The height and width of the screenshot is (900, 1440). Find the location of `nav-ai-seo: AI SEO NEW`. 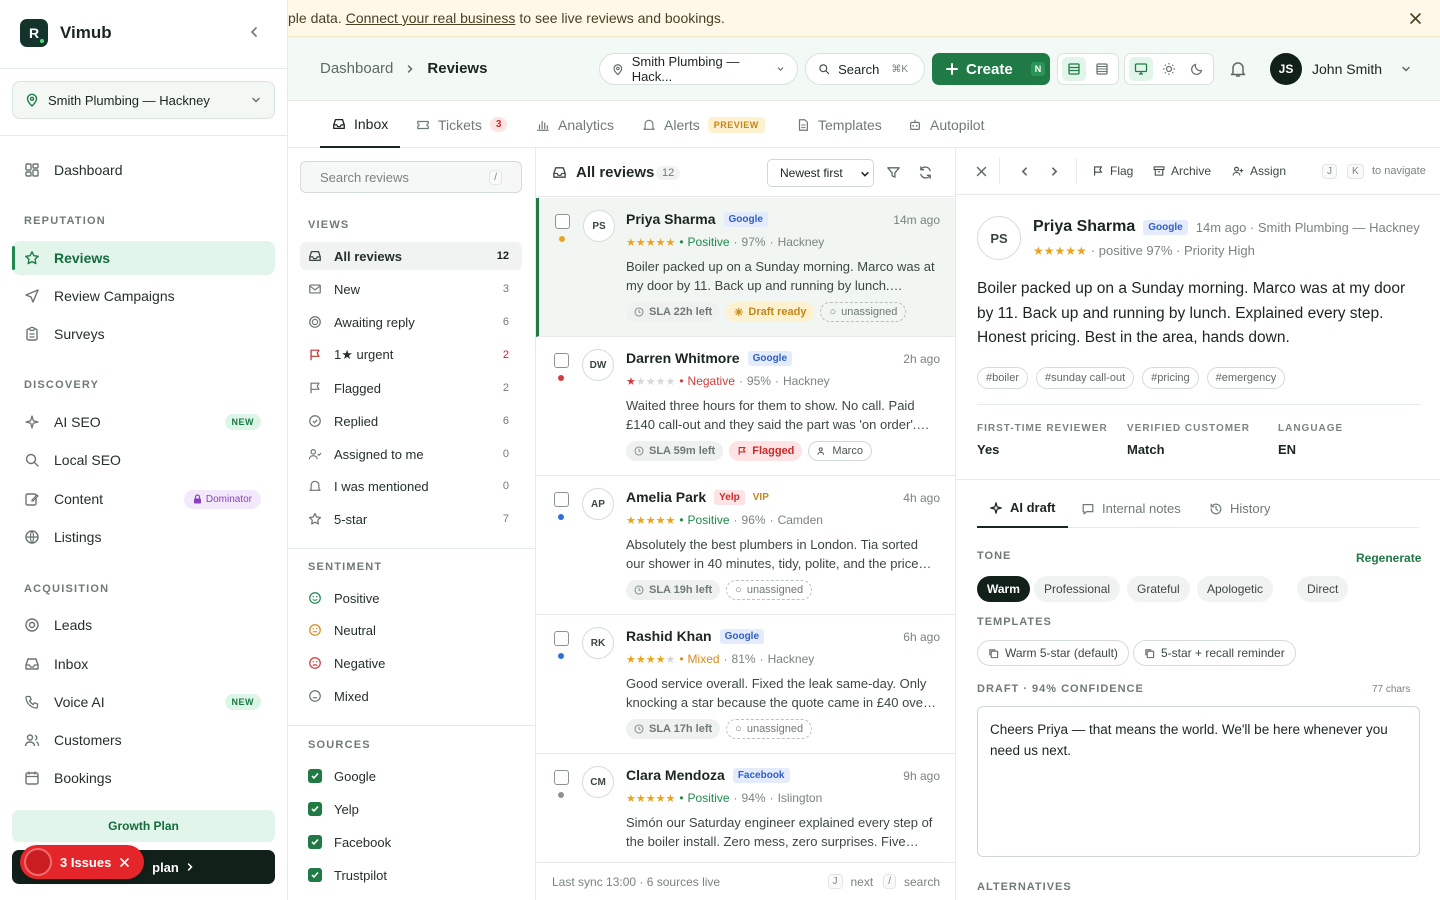

nav-ai-seo: AI SEO NEW is located at coordinates (143, 422).